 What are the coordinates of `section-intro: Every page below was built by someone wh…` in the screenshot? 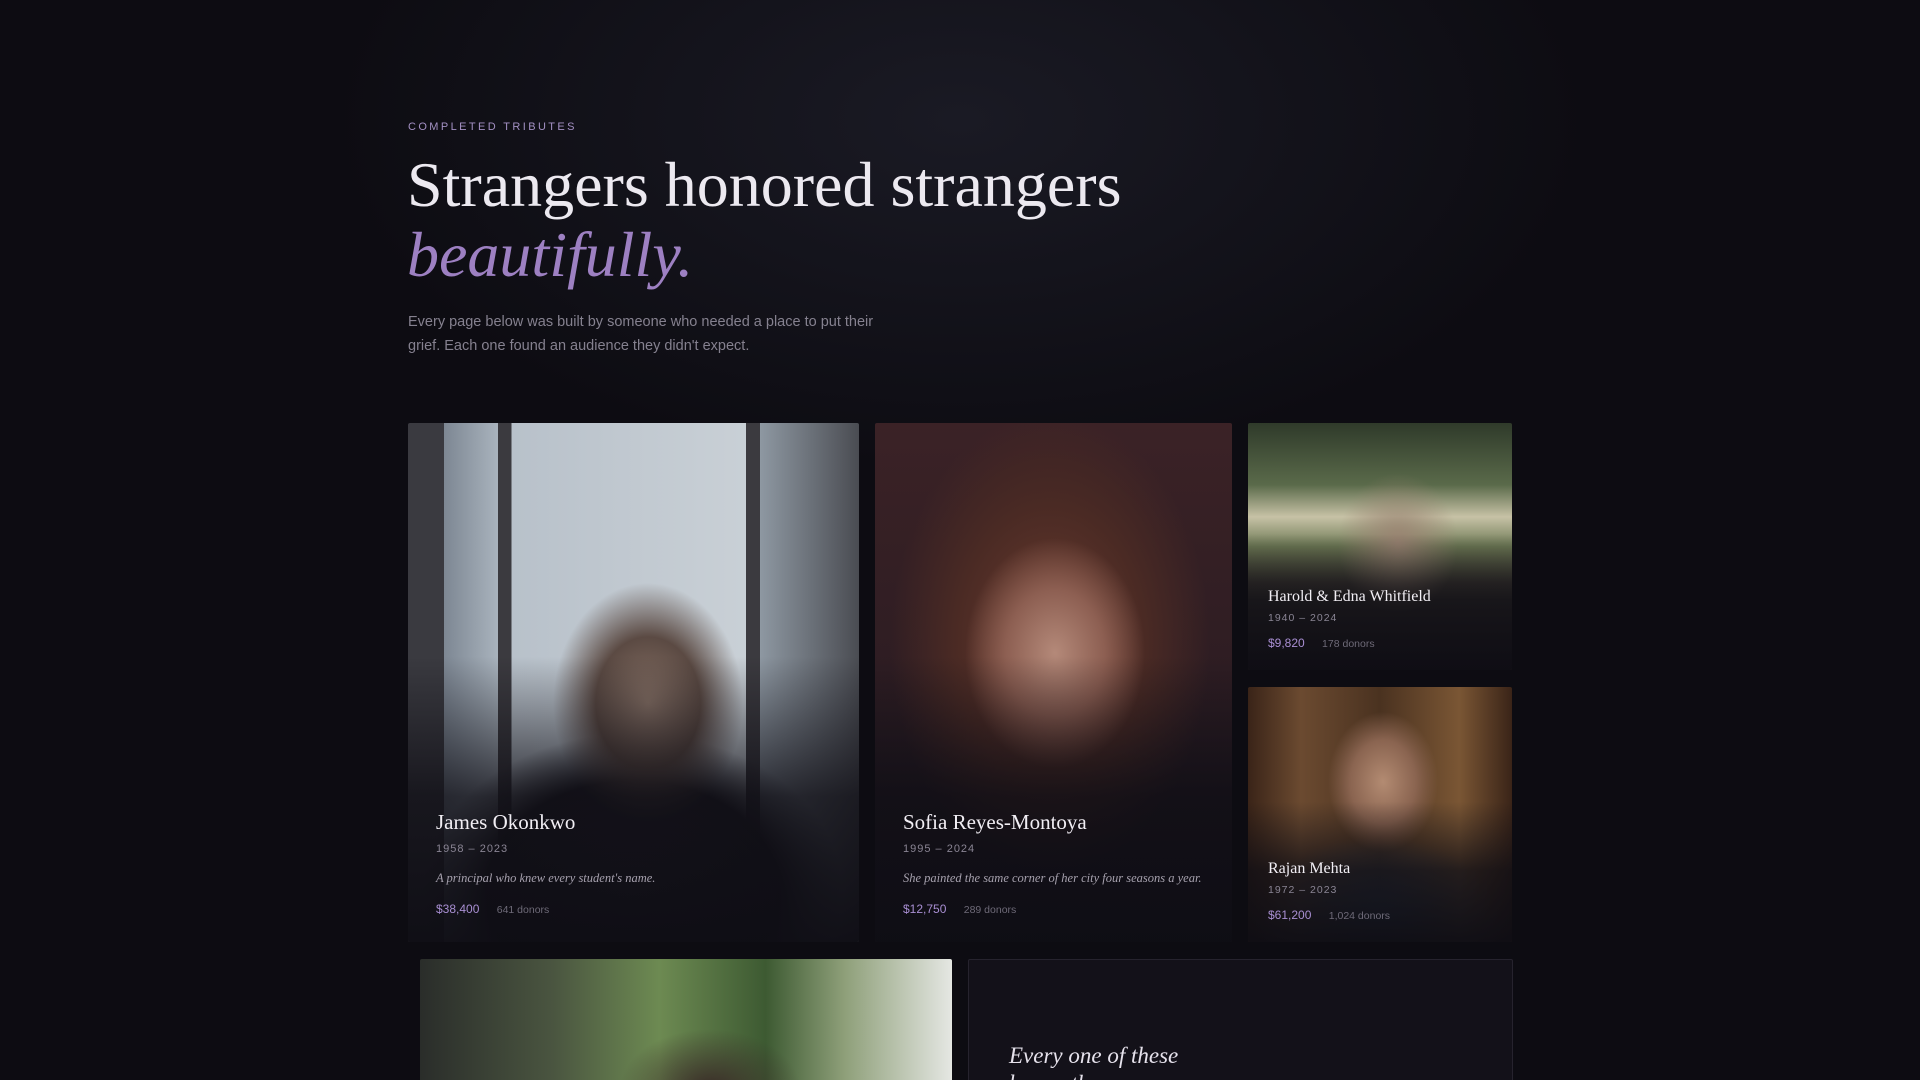 It's located at (641, 334).